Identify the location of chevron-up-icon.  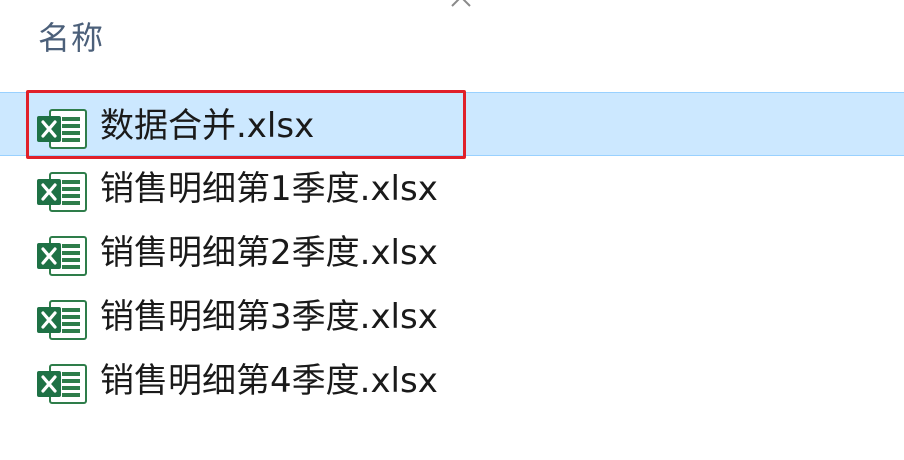
(461, 4).